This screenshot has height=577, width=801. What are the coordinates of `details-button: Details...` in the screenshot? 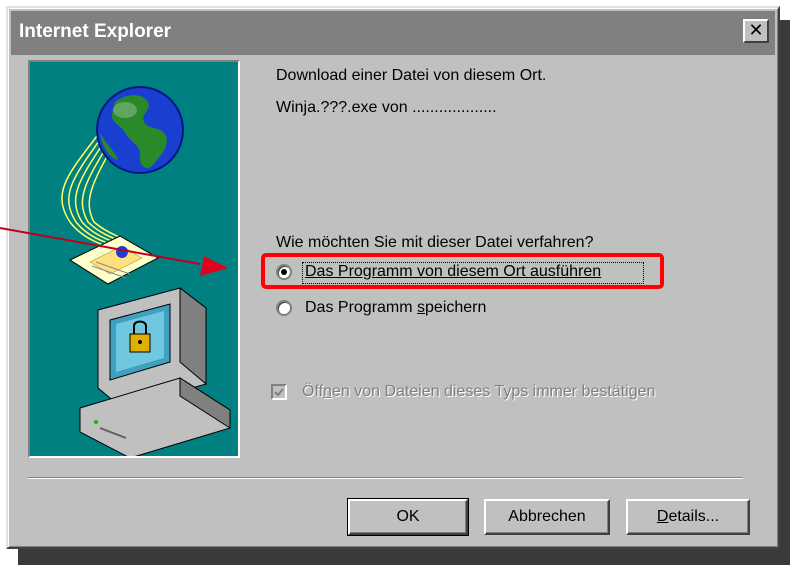 It's located at (688, 517).